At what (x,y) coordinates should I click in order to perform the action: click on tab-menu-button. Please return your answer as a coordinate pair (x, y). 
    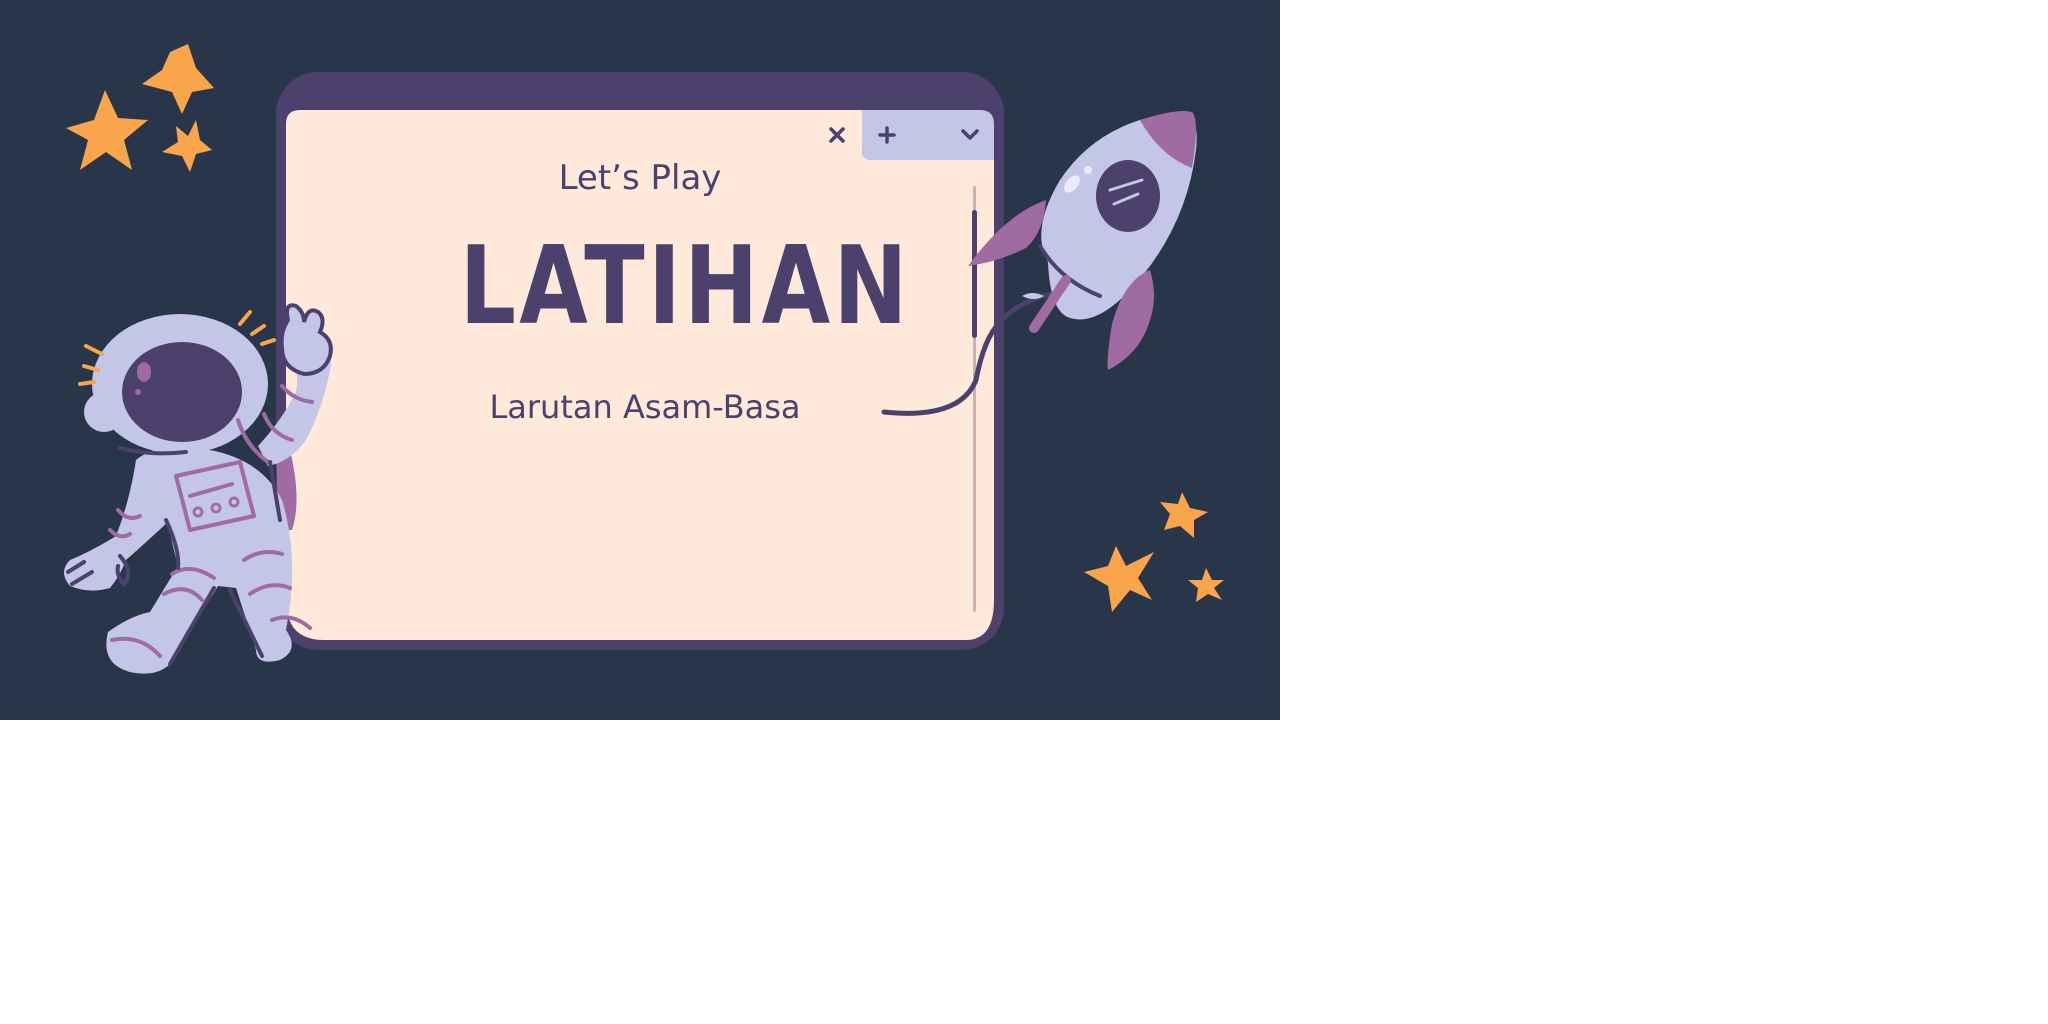
    Looking at the image, I should click on (970, 135).